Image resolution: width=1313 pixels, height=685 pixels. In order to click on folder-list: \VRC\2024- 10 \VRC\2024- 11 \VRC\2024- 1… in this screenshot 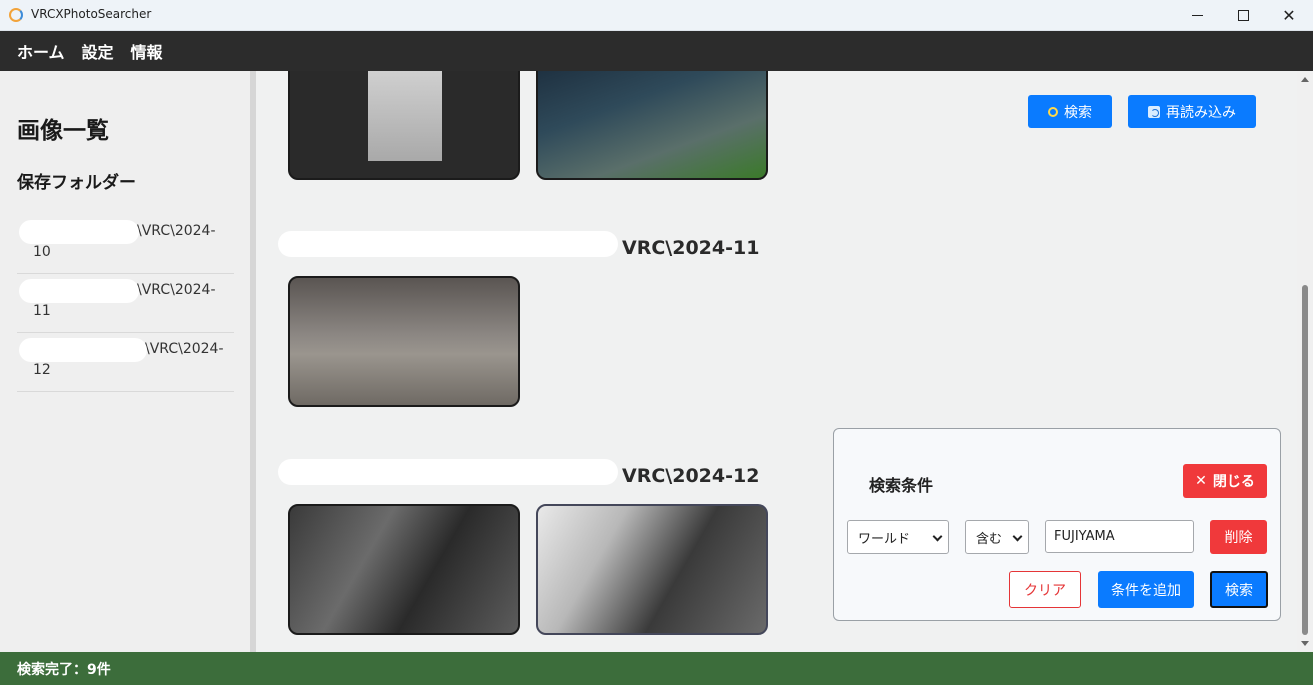, I will do `click(125, 303)`.